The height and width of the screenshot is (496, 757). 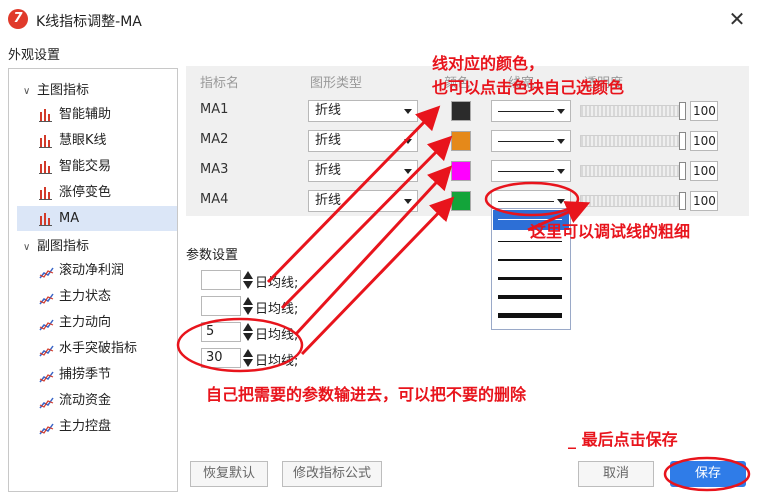 I want to click on tree-item-main: 智能交易, so click(x=97, y=166).